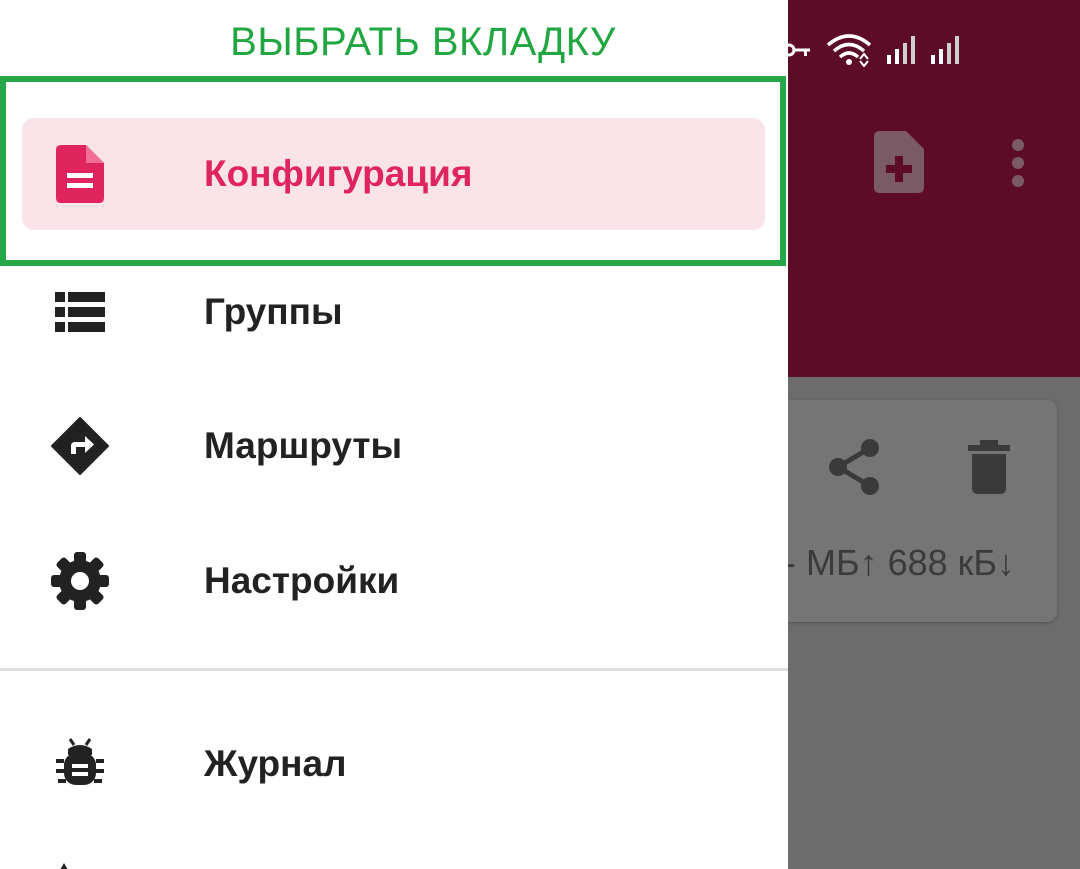  Describe the element at coordinates (80, 312) in the screenshot. I see `list-icon` at that location.